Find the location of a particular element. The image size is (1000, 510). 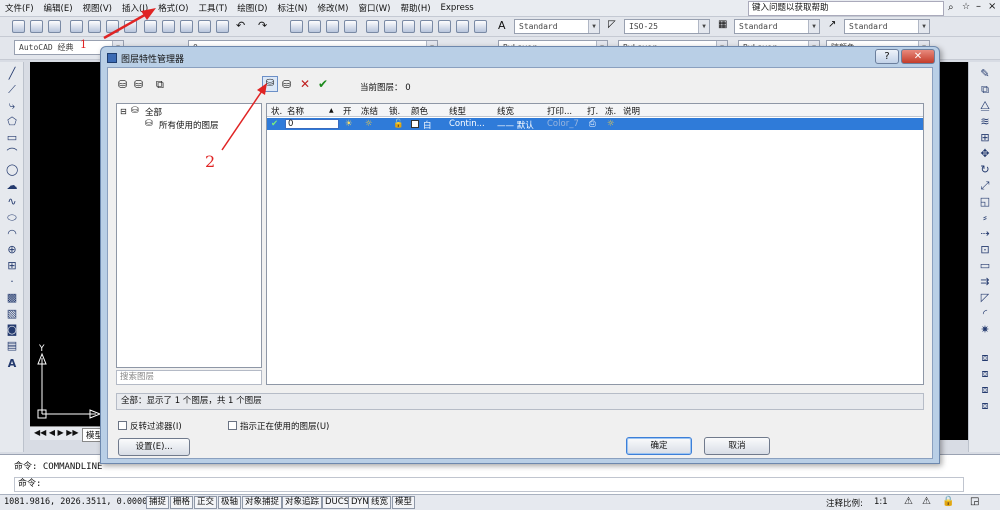

annotation-label-2: 2 is located at coordinates (210, 161).